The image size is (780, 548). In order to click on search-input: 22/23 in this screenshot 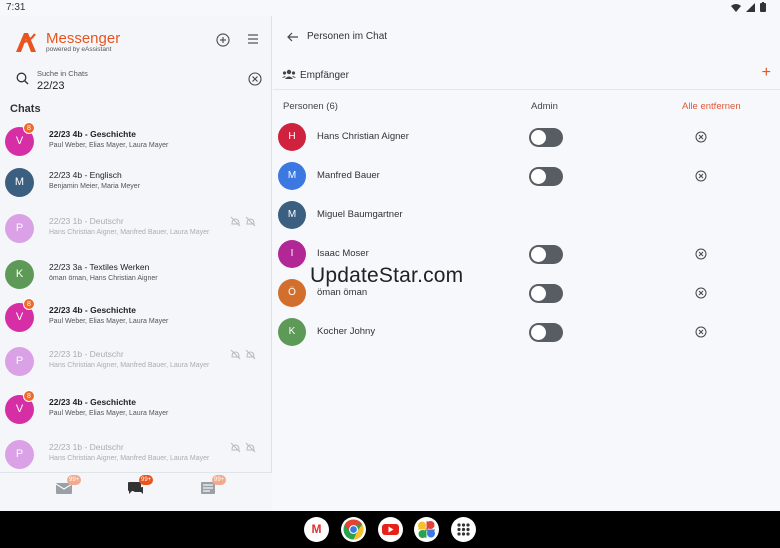, I will do `click(51, 86)`.